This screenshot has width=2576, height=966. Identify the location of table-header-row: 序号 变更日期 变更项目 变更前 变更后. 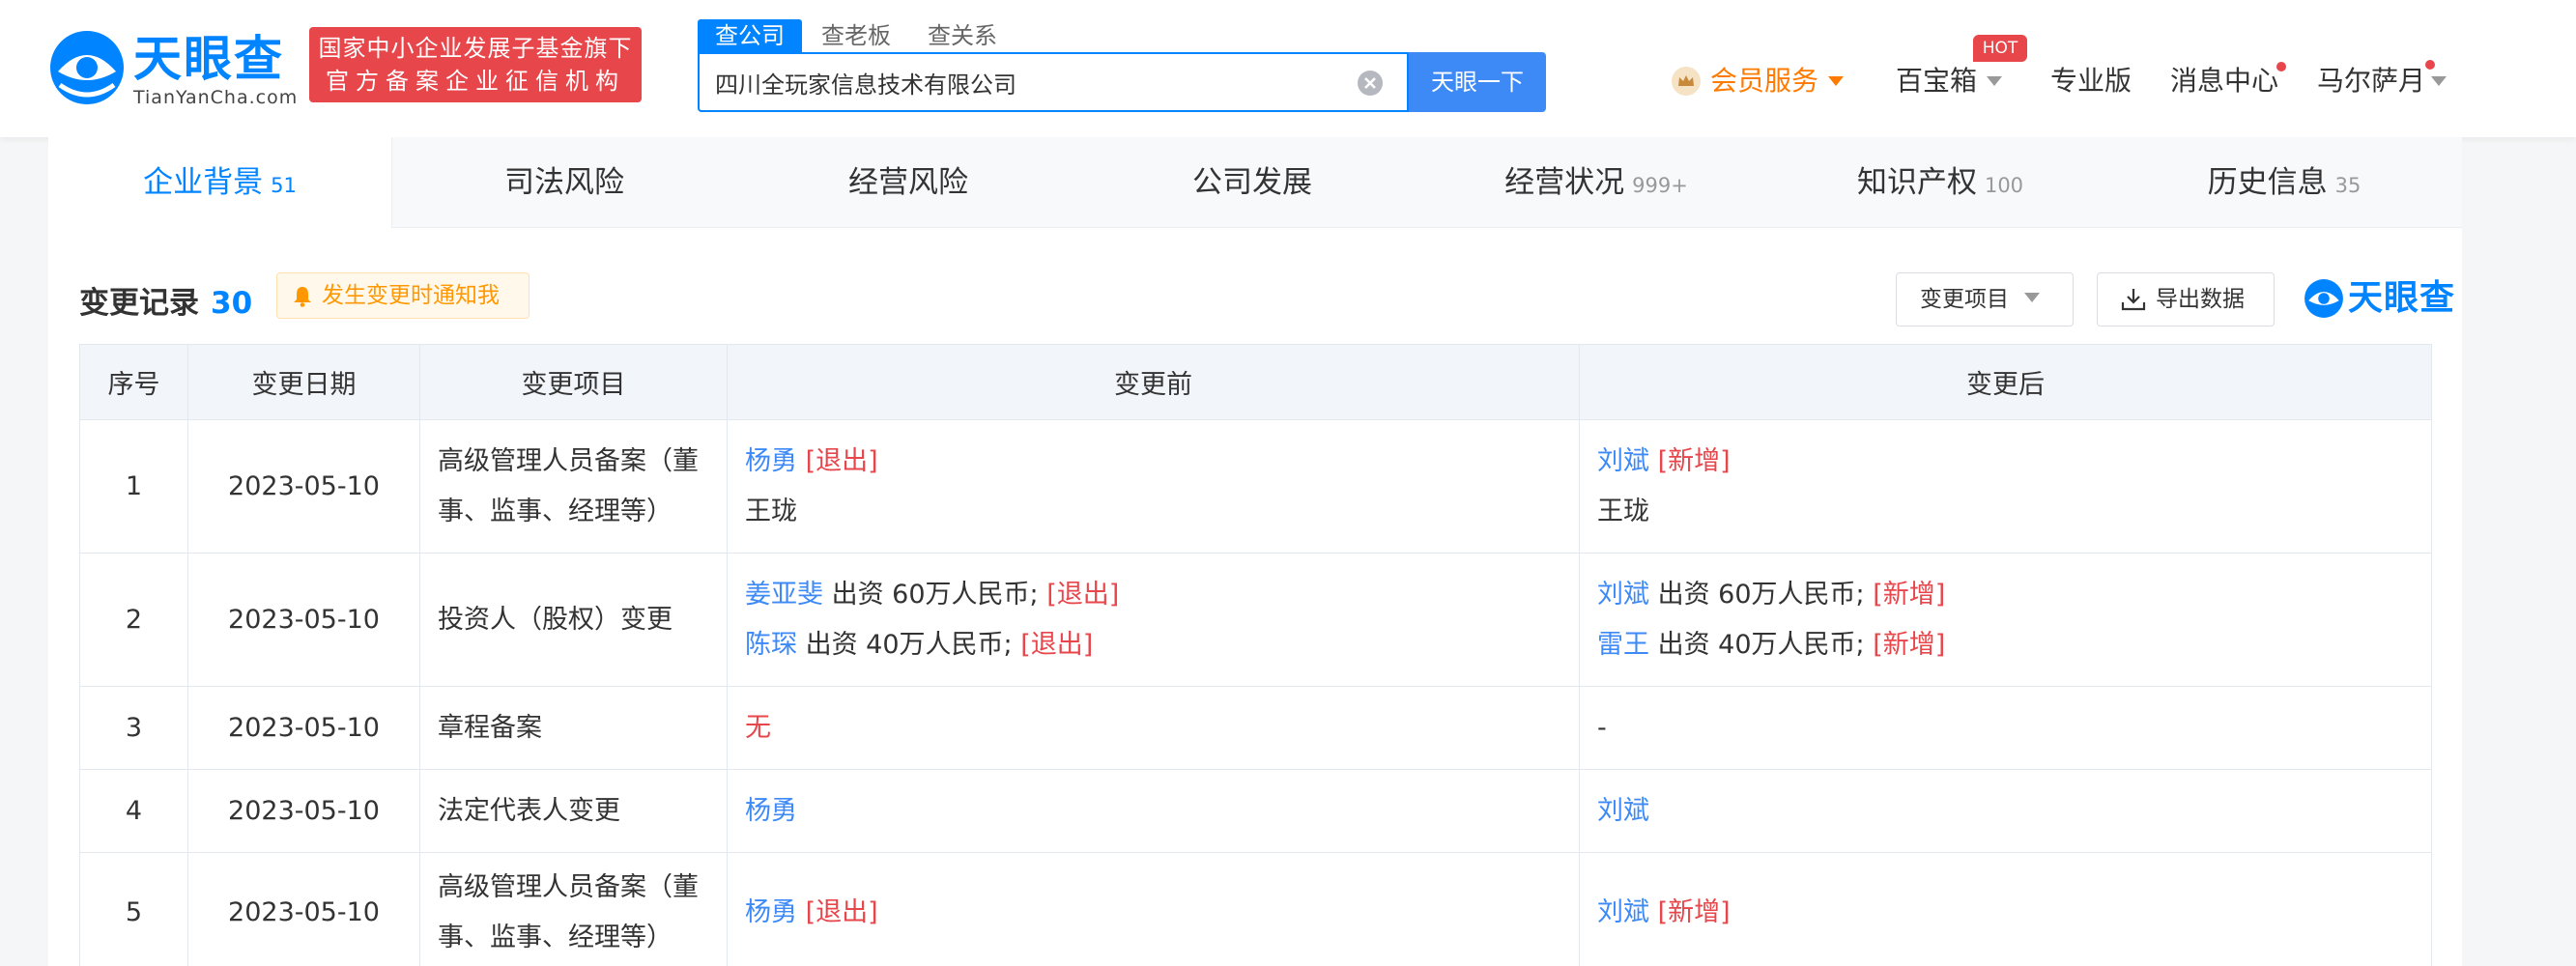
(1256, 382).